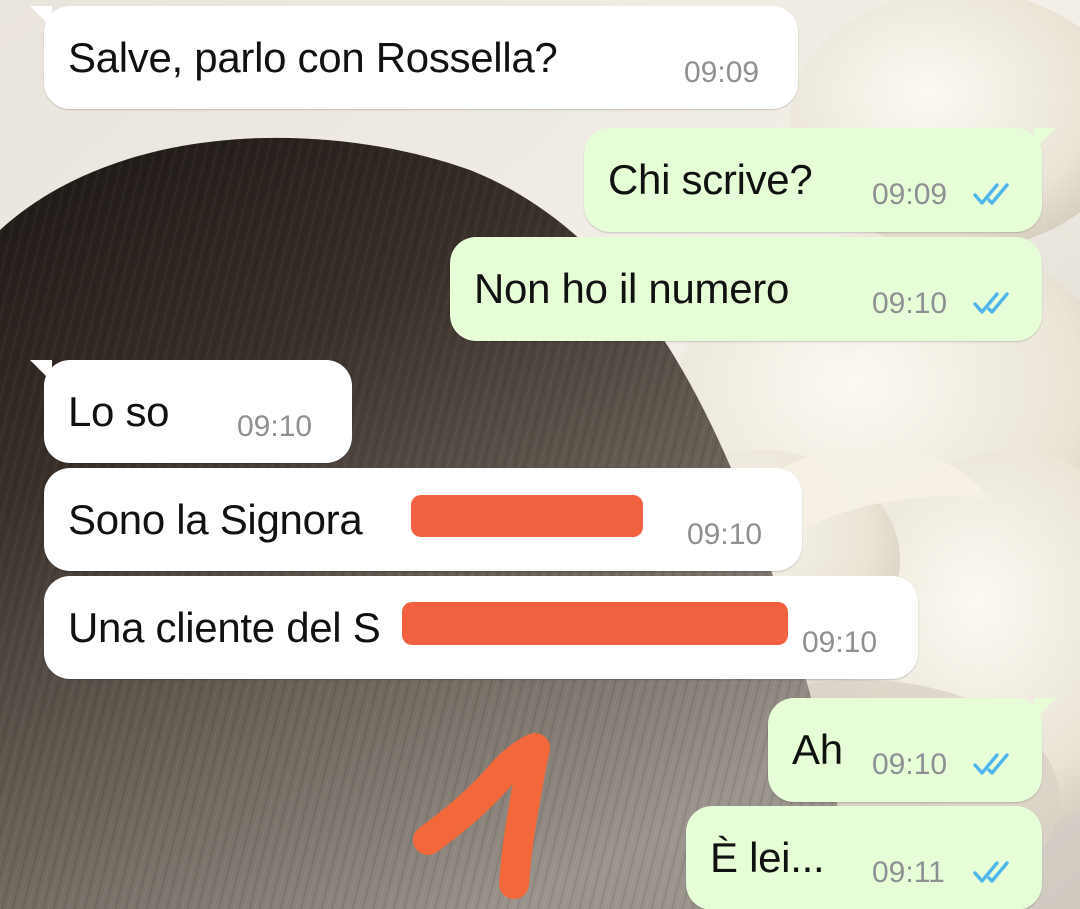 The image size is (1080, 909). I want to click on message-text: Lo so, so click(119, 411).